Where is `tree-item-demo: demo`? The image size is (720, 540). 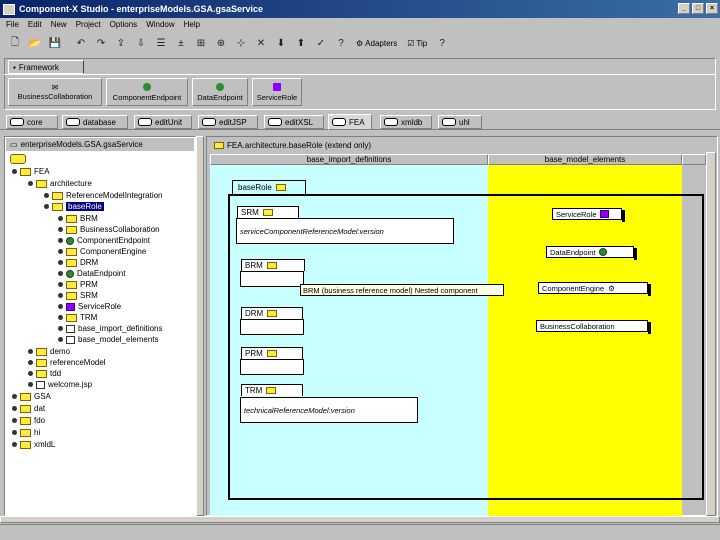
tree-item-demo: demo is located at coordinates (49, 351).